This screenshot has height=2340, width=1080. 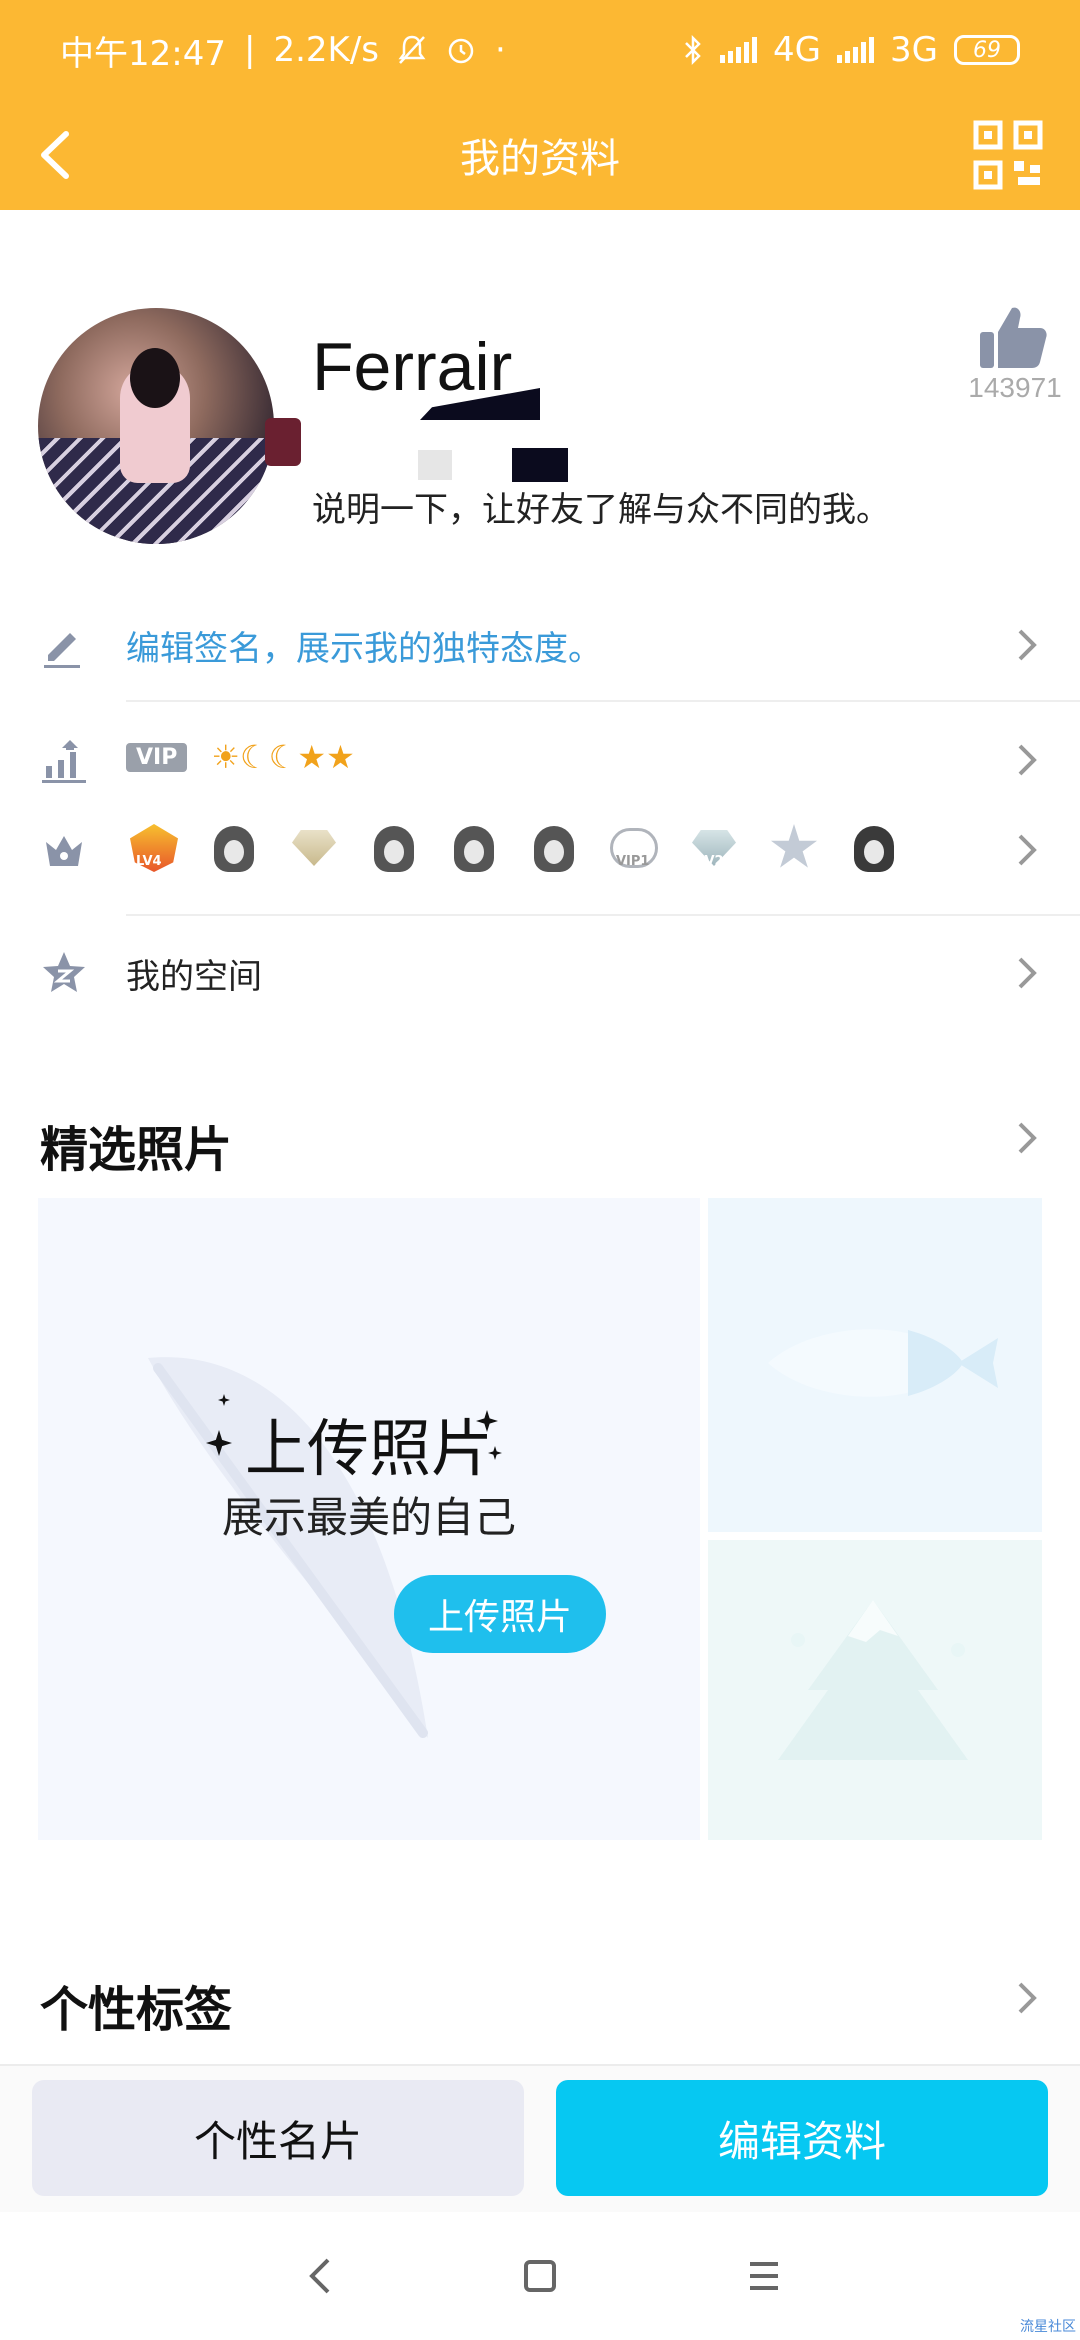 I want to click on penguin-fish-medal-icon, so click(x=394, y=848).